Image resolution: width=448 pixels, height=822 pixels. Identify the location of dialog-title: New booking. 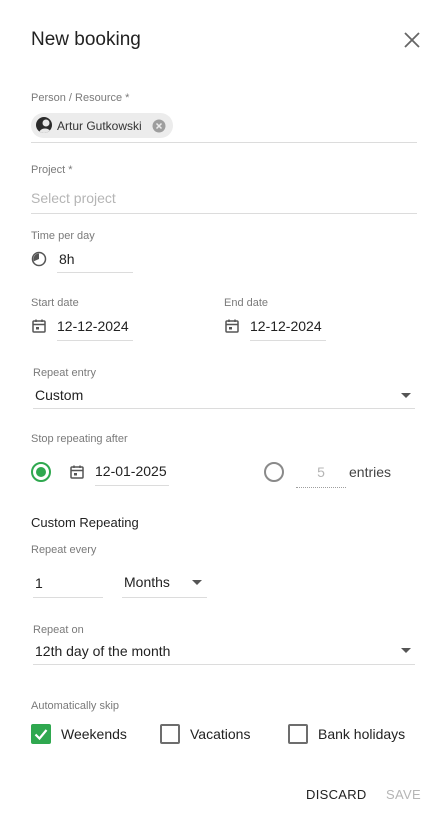
(86, 39).